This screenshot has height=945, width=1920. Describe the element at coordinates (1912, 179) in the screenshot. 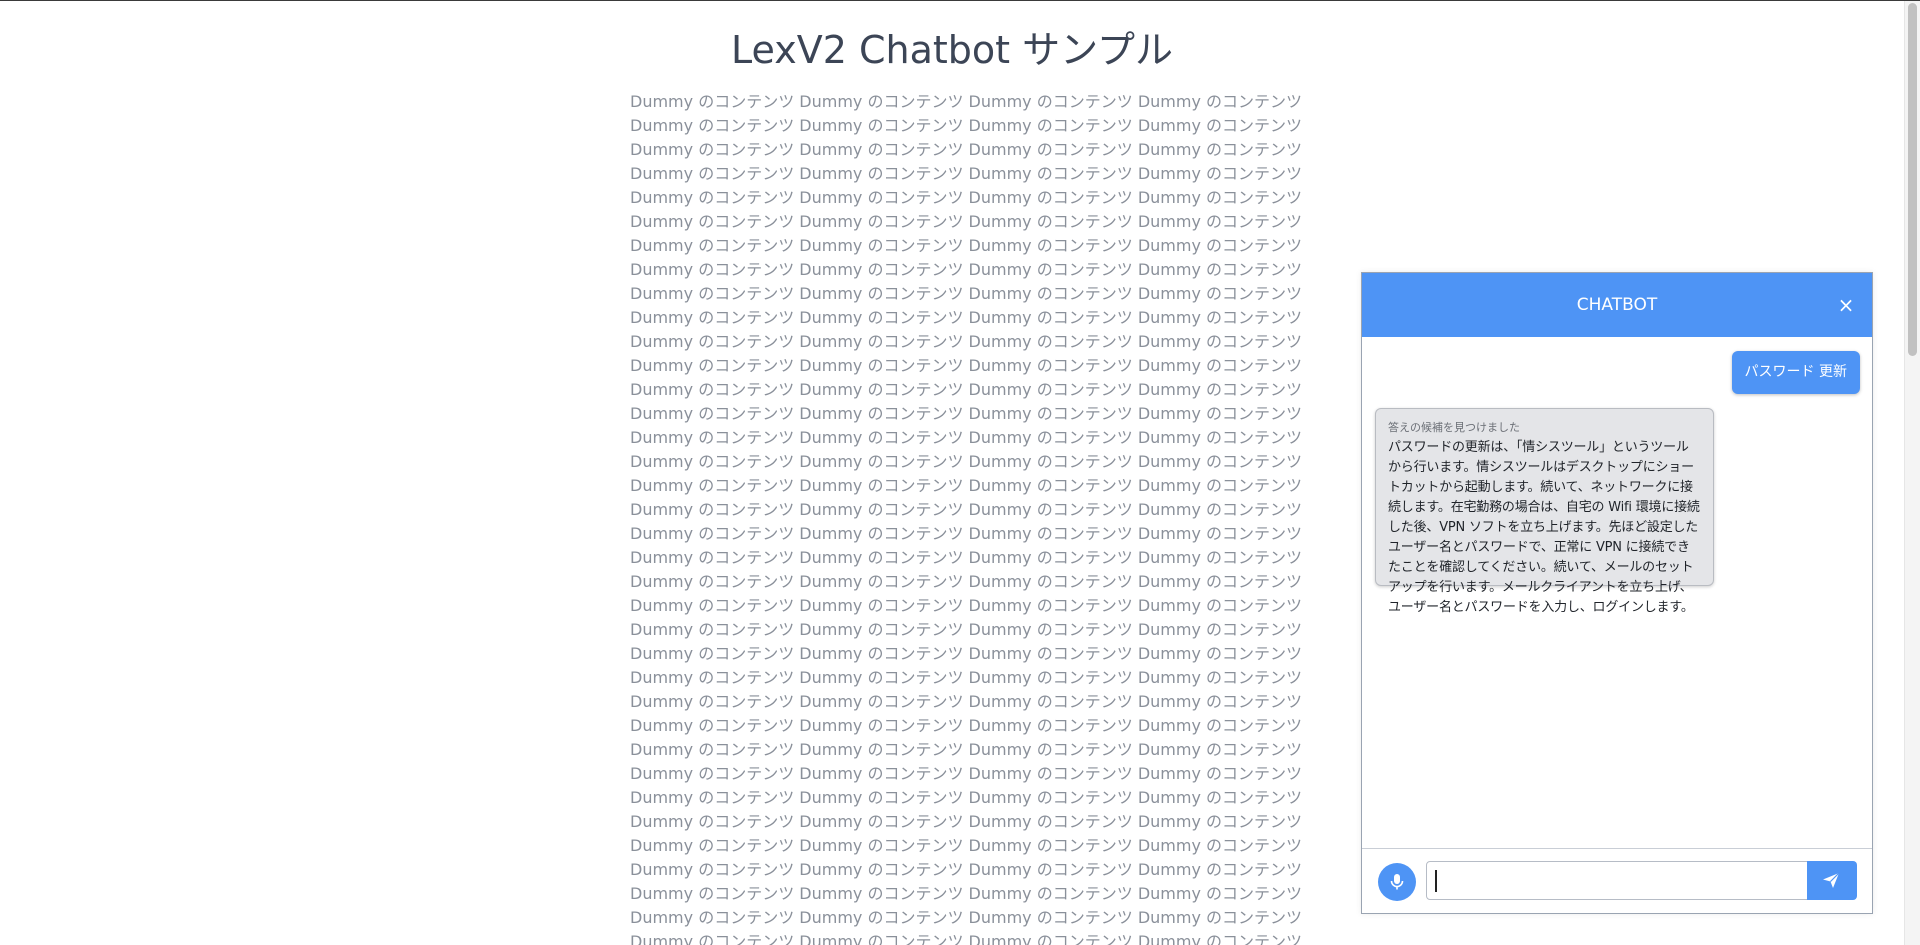

I see `scrollbar-thumb` at that location.